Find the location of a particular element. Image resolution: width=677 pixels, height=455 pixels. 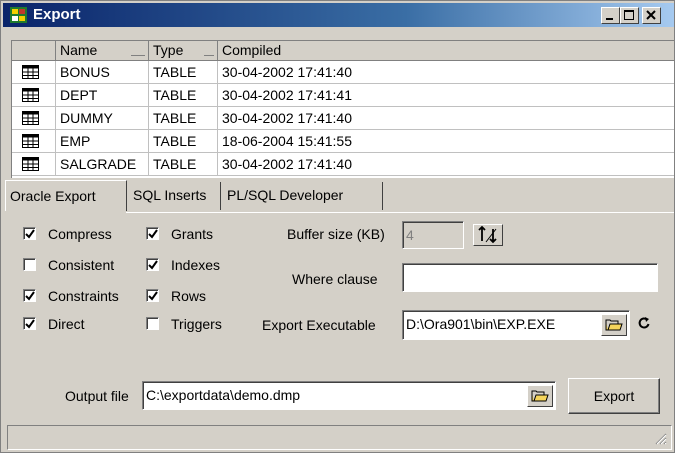

table-row: SALGRADE TABLE 30-04-2002 17:41:40 is located at coordinates (343, 164).